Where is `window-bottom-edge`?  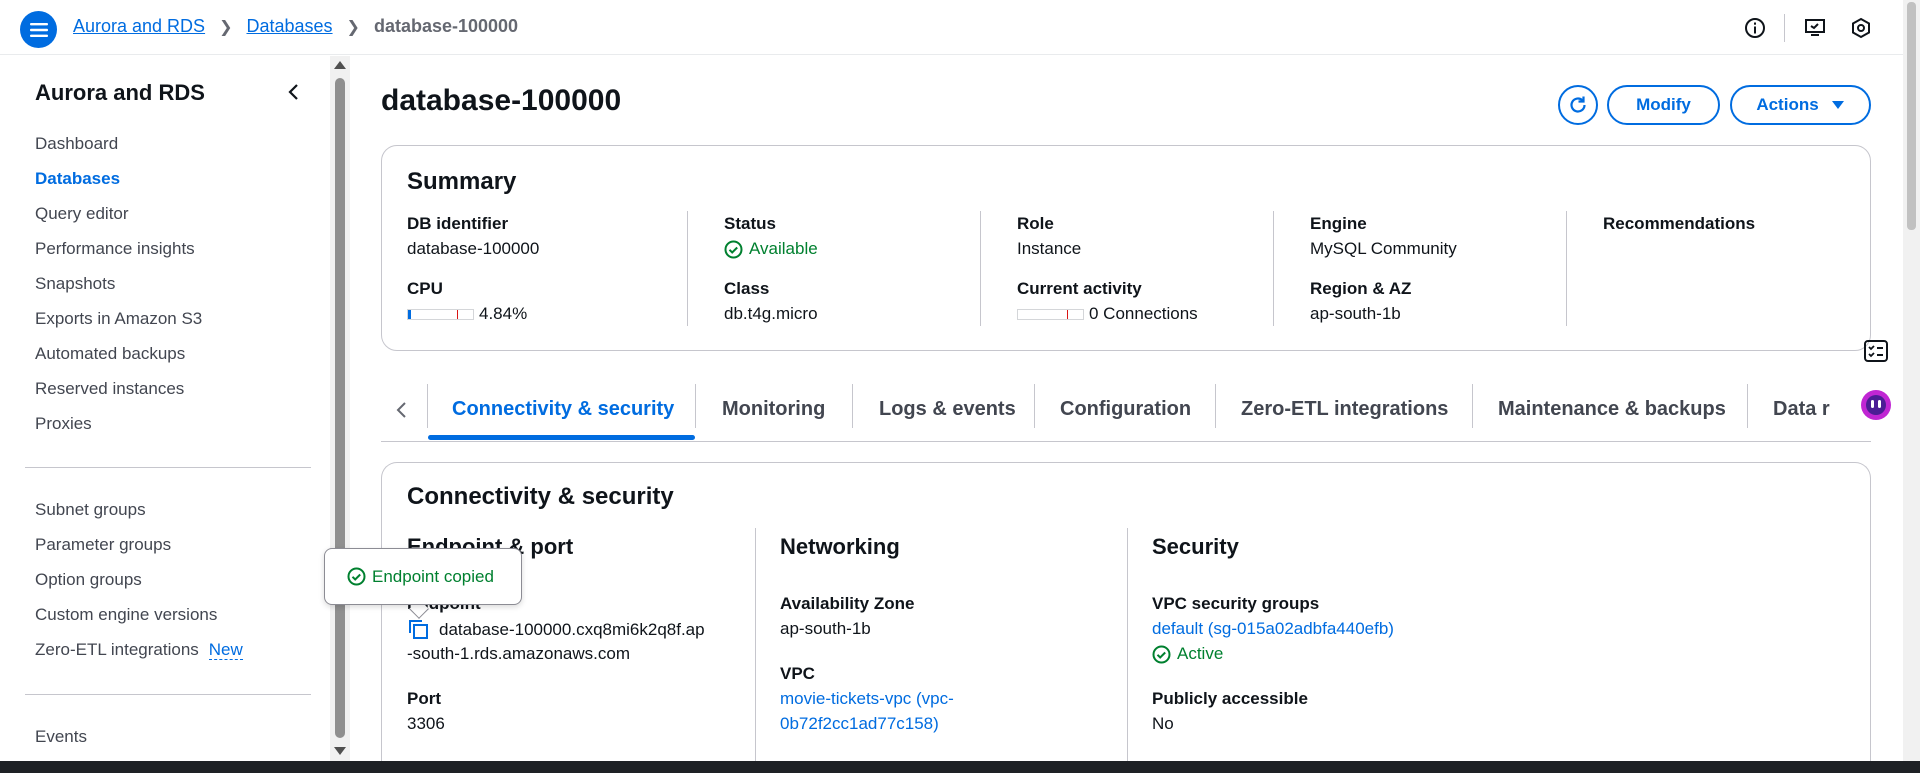
window-bottom-edge is located at coordinates (960, 767).